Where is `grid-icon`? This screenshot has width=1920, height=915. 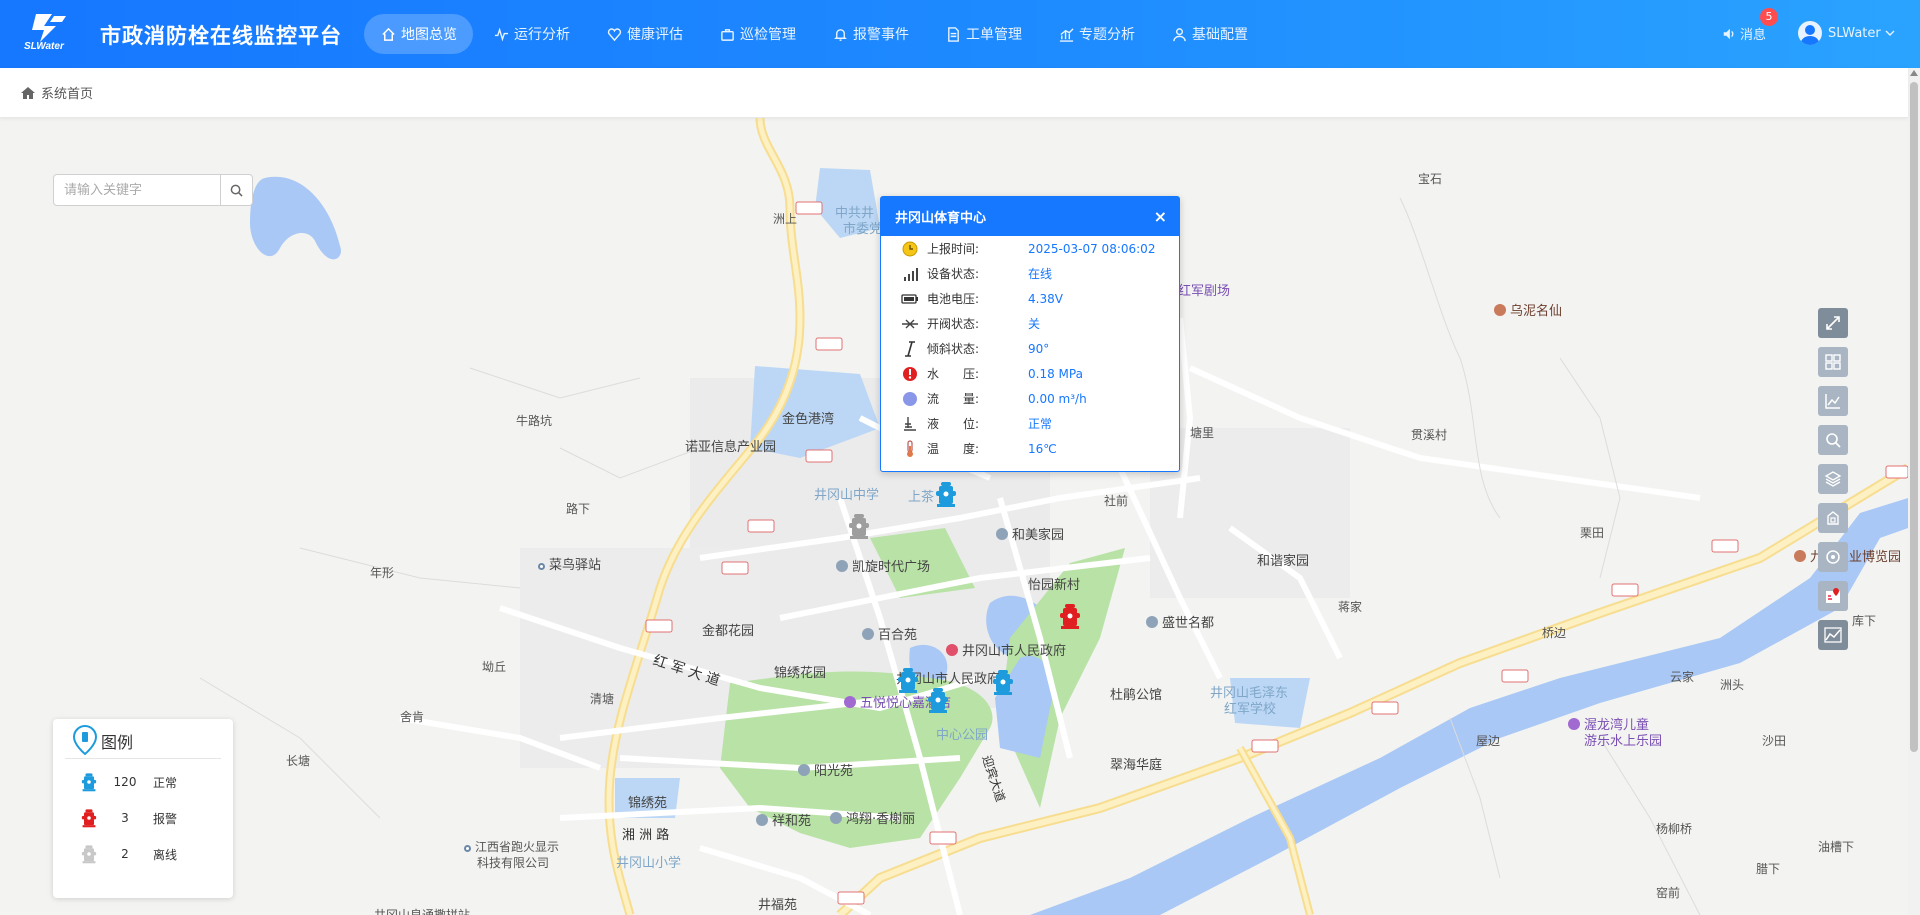
grid-icon is located at coordinates (1833, 362).